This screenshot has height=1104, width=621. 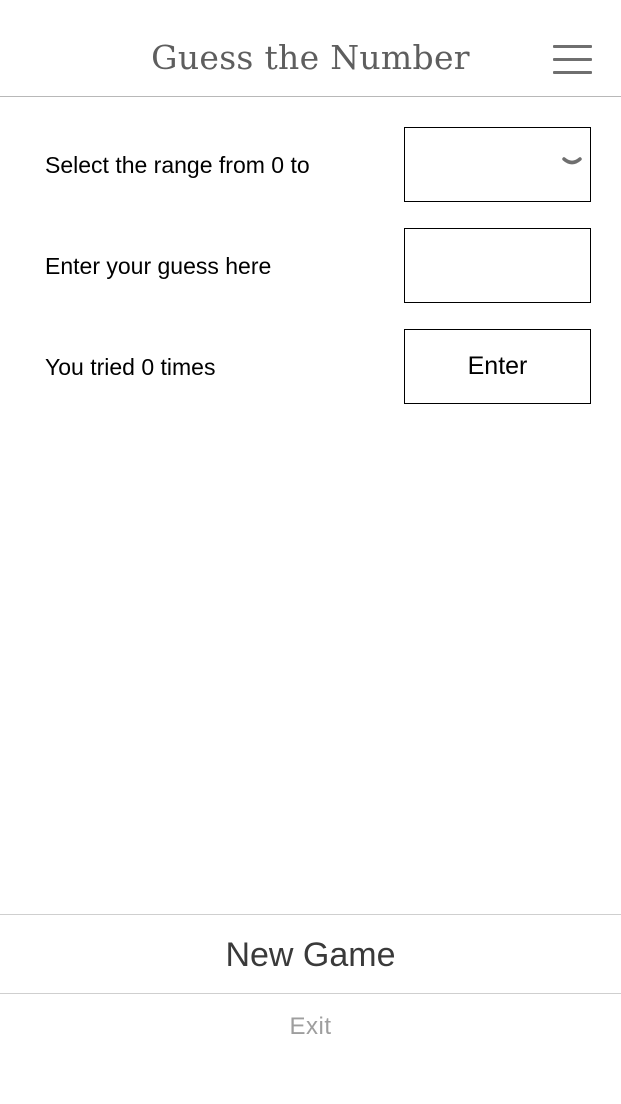 What do you see at coordinates (158, 266) in the screenshot?
I see `guess-label: Enter your guess here` at bounding box center [158, 266].